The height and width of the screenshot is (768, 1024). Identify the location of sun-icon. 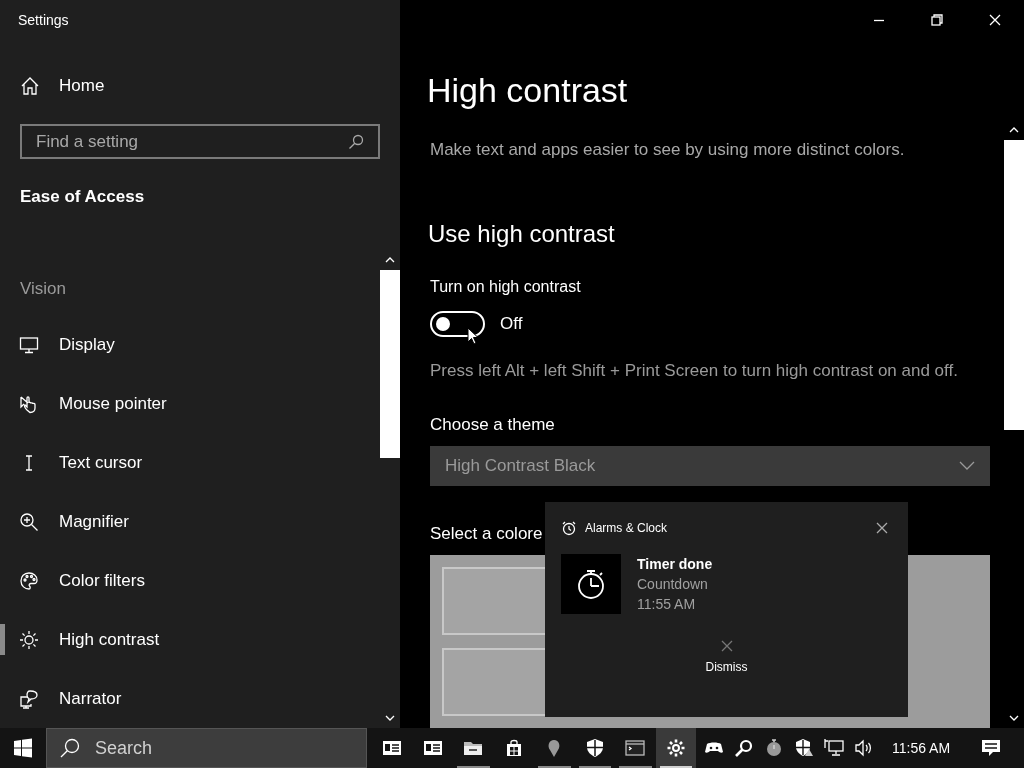
(29, 639).